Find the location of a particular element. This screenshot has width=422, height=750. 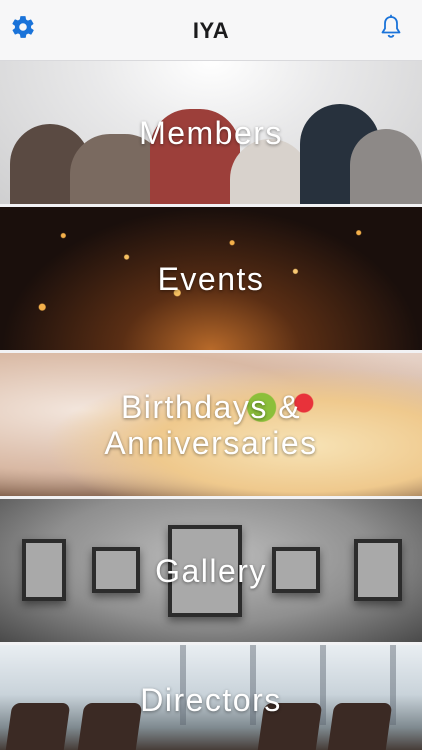

tile-members-label: Members is located at coordinates (211, 132).